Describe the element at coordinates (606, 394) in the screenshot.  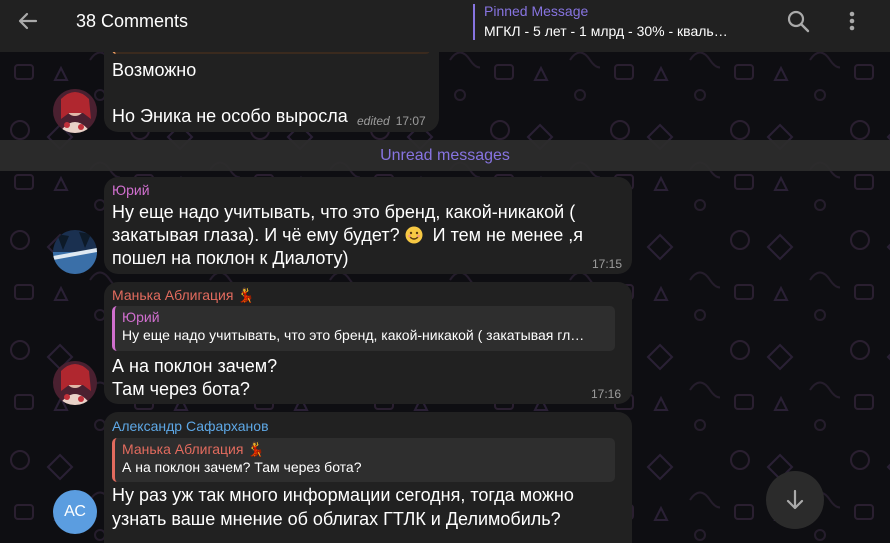
I see `message-time: 17:16` at that location.